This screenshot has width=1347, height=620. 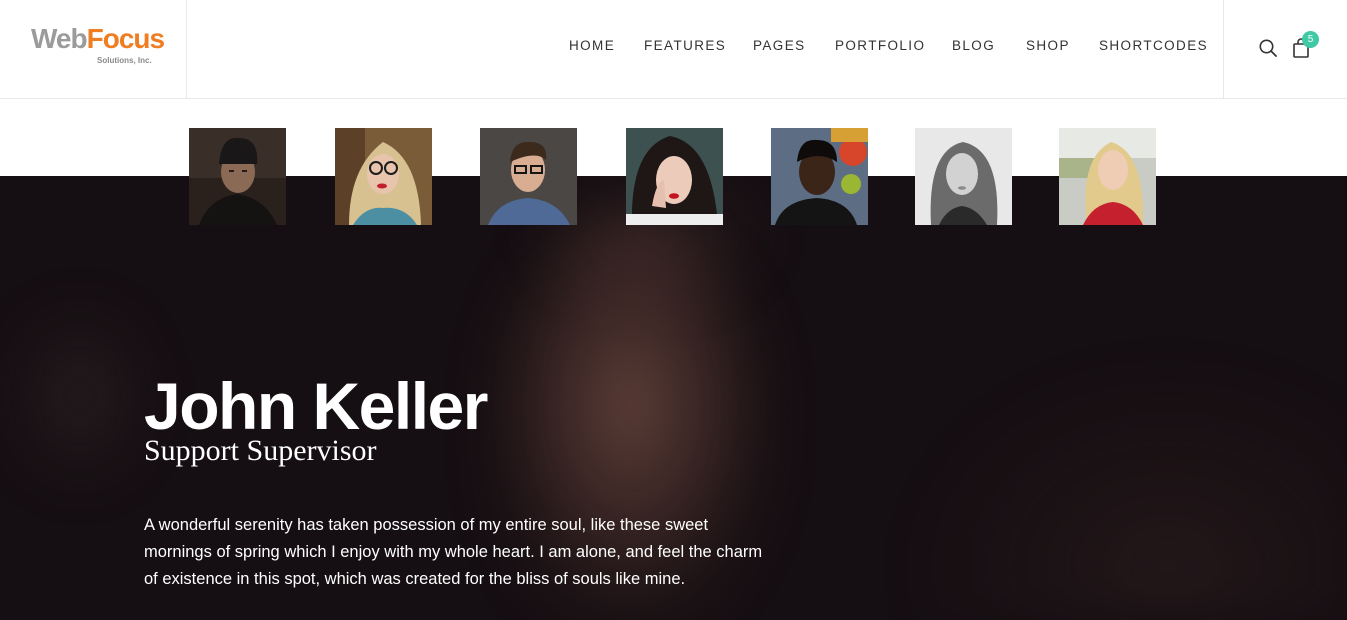 I want to click on header-tools: 5, so click(x=1285, y=49).